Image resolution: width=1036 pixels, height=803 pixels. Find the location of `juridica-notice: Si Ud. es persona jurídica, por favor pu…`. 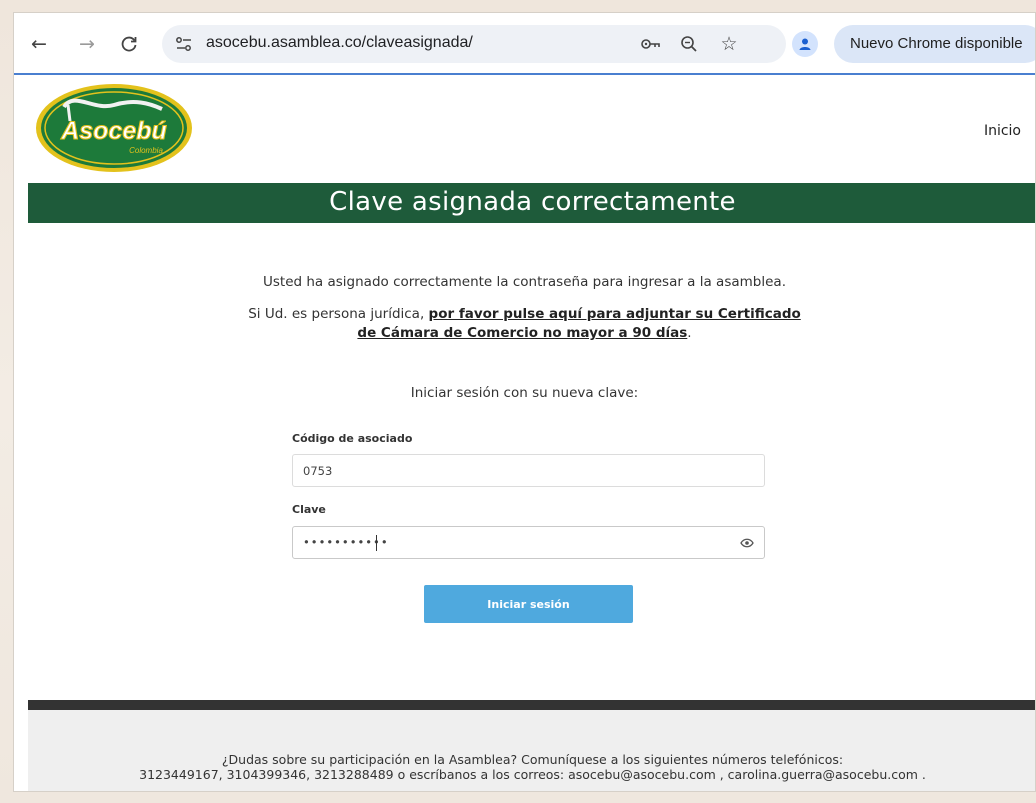

juridica-notice: Si Ud. es persona jurídica, por favor pu… is located at coordinates (524, 324).